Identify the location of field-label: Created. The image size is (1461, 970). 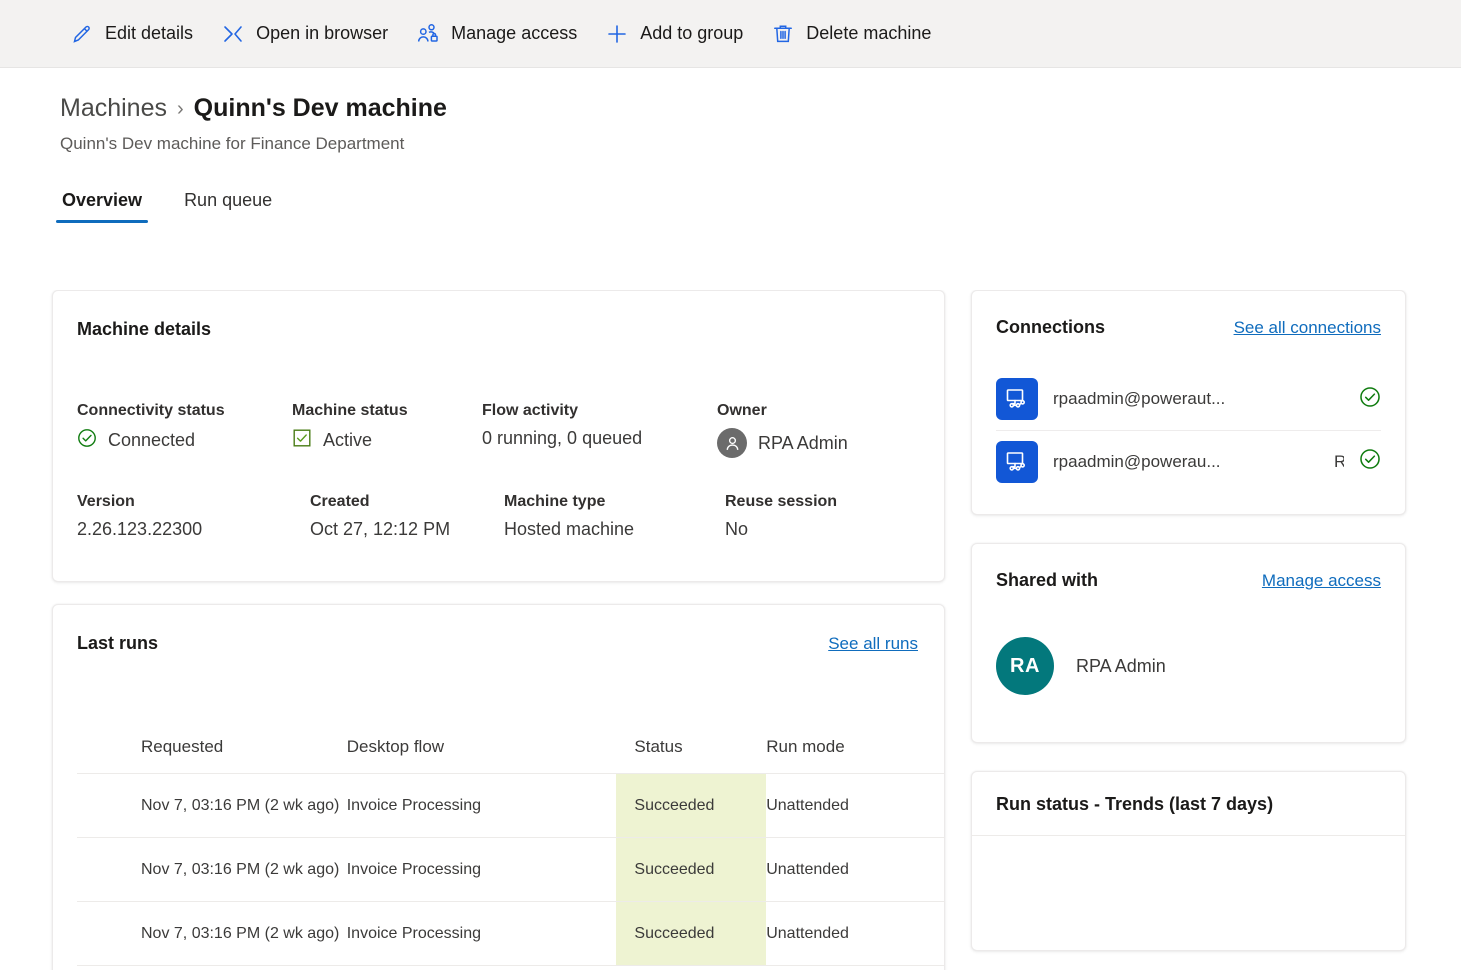
(340, 501).